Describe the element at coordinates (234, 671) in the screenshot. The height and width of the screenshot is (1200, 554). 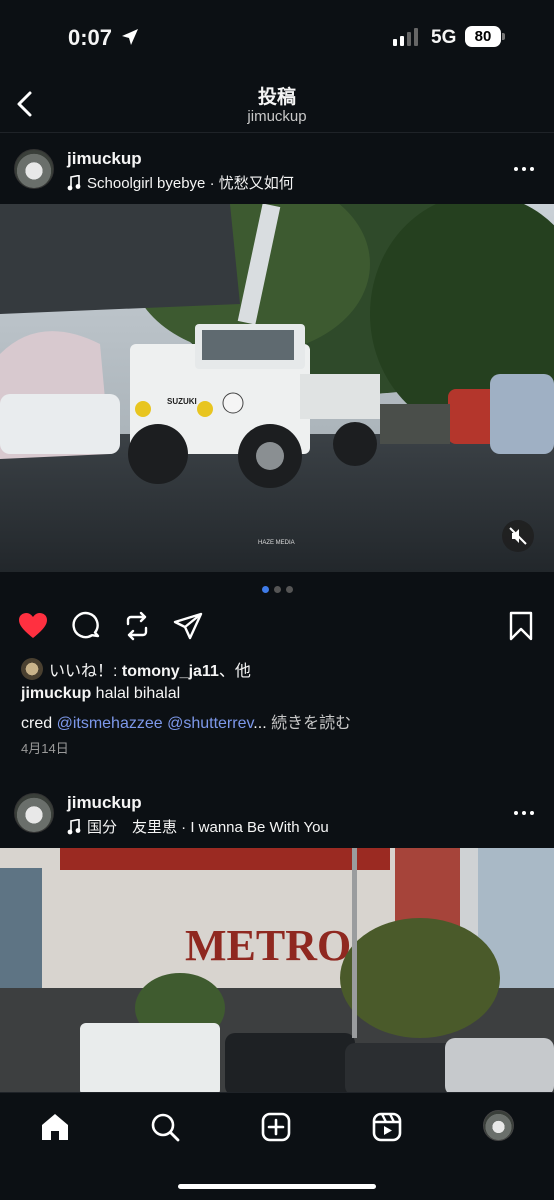
I see `likes-suffix: 、他` at that location.